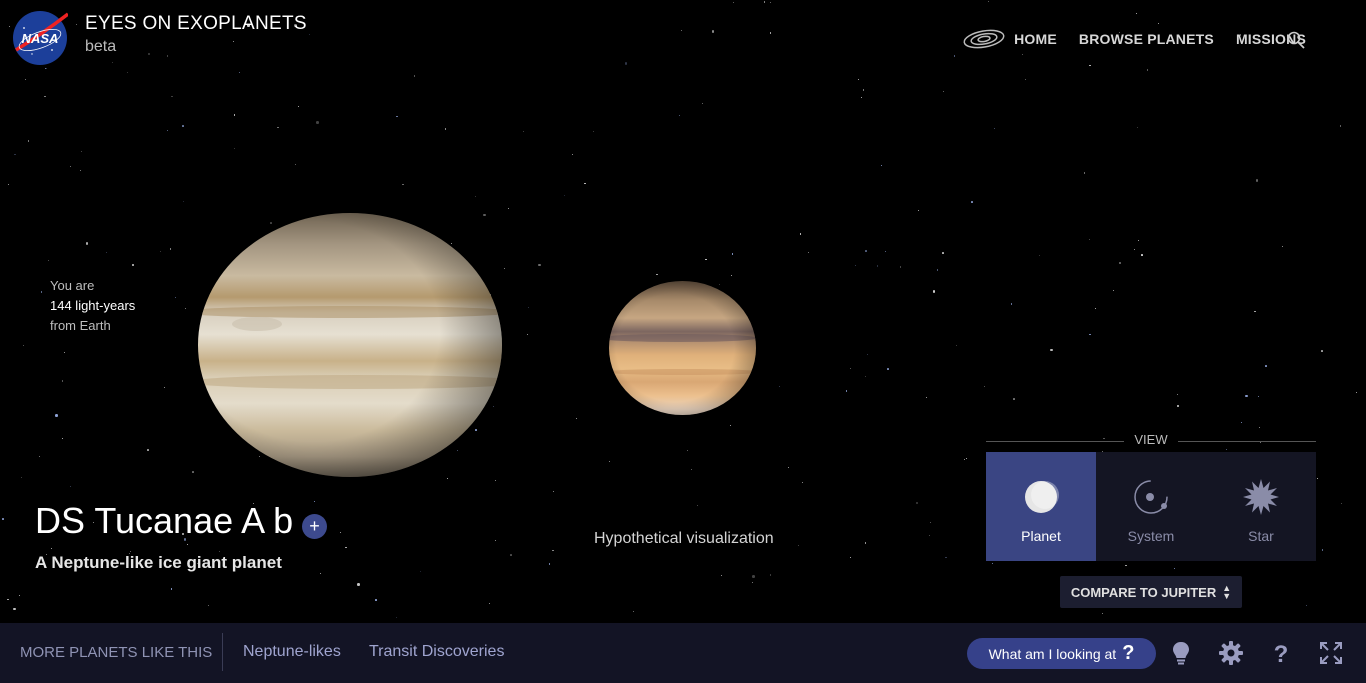  Describe the element at coordinates (314, 526) in the screenshot. I see `add-to-favorites-button: +` at that location.